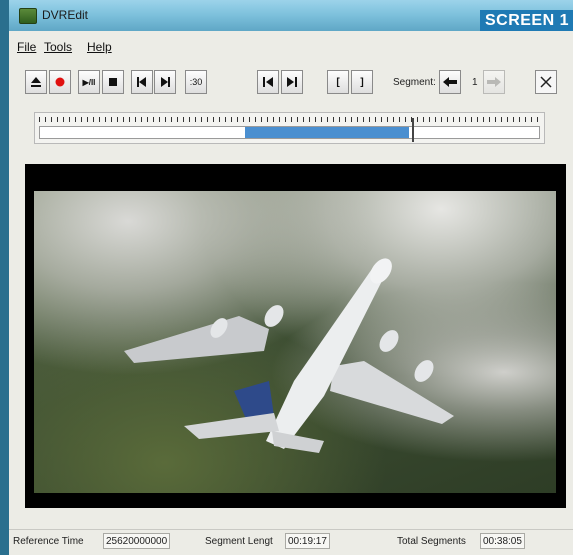  What do you see at coordinates (28, 16) in the screenshot?
I see `app-icon` at bounding box center [28, 16].